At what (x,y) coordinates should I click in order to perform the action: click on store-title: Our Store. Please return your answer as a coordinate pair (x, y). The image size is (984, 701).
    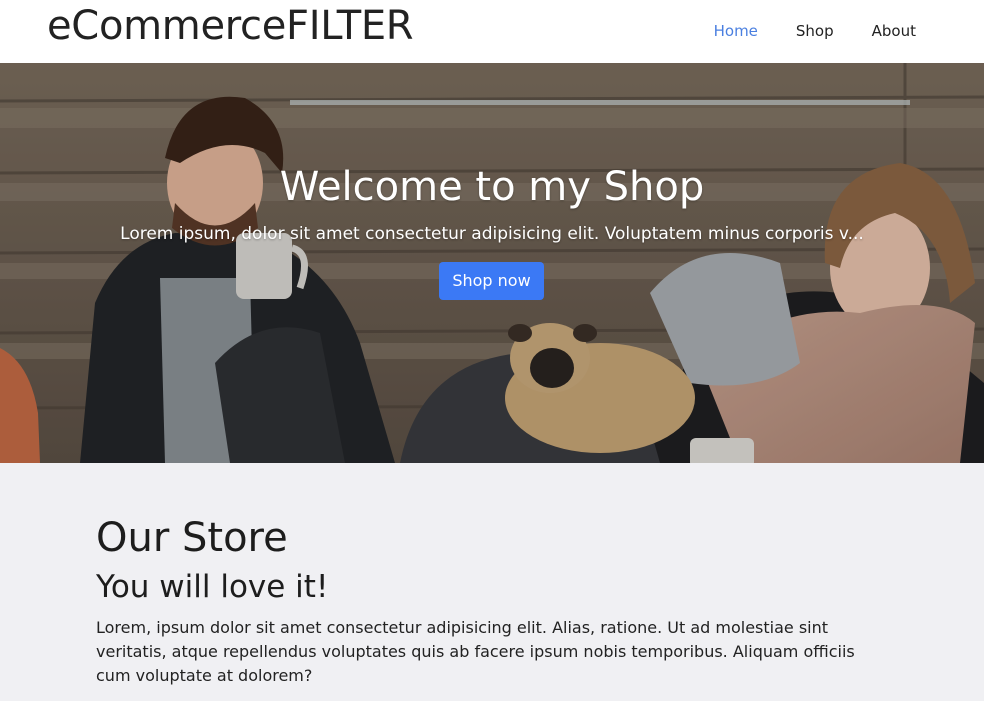
    Looking at the image, I should click on (192, 538).